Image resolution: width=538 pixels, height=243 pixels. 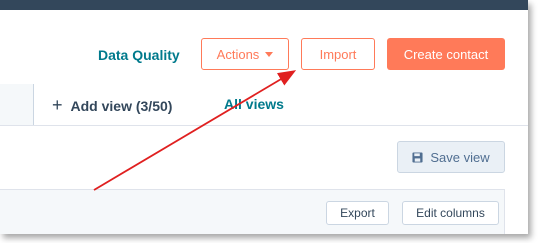 I want to click on export-button-label: Export, so click(x=357, y=213).